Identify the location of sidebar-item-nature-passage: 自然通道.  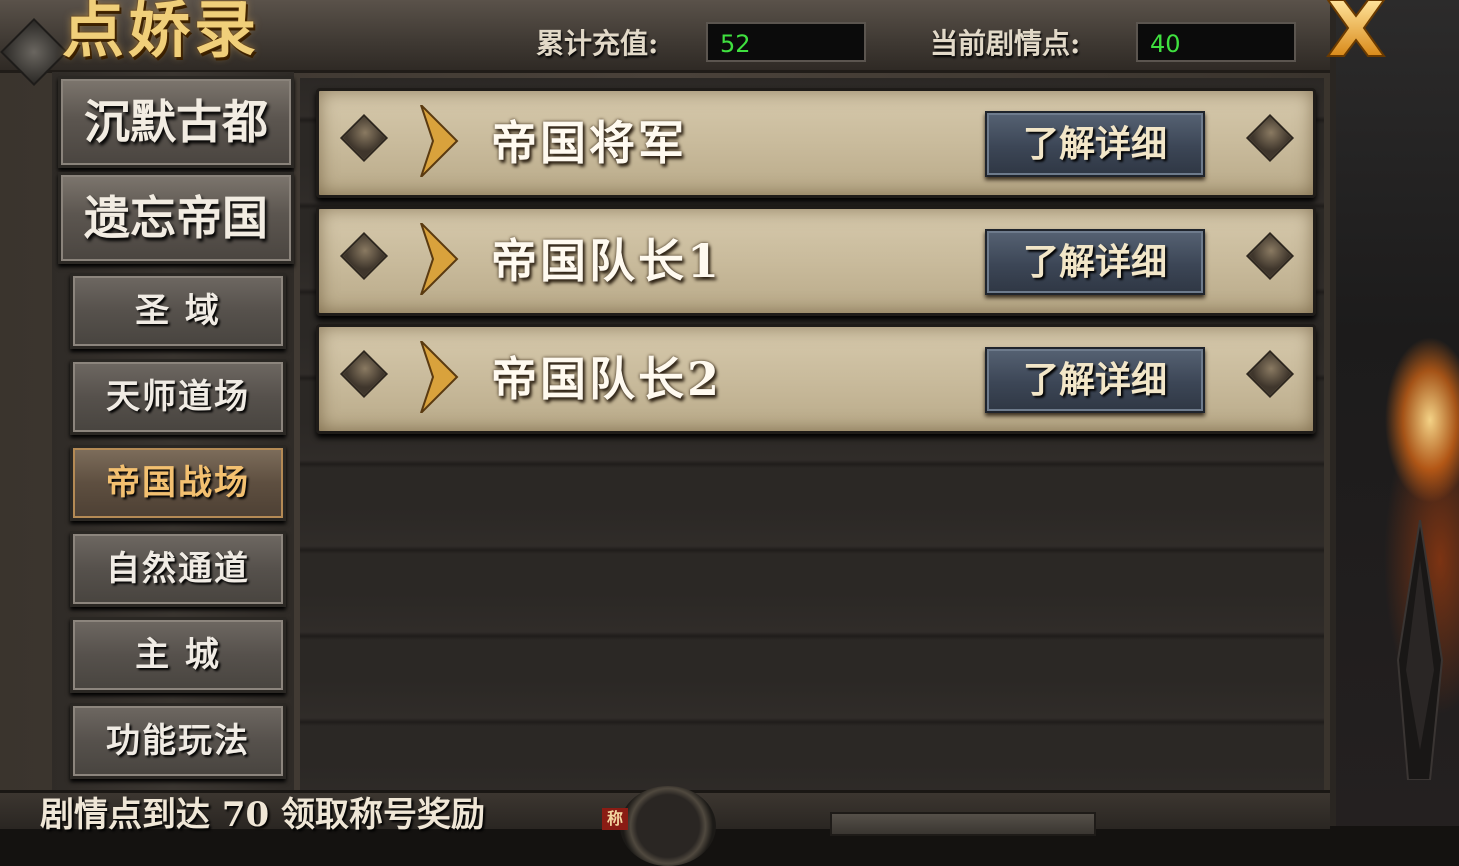
(178, 569).